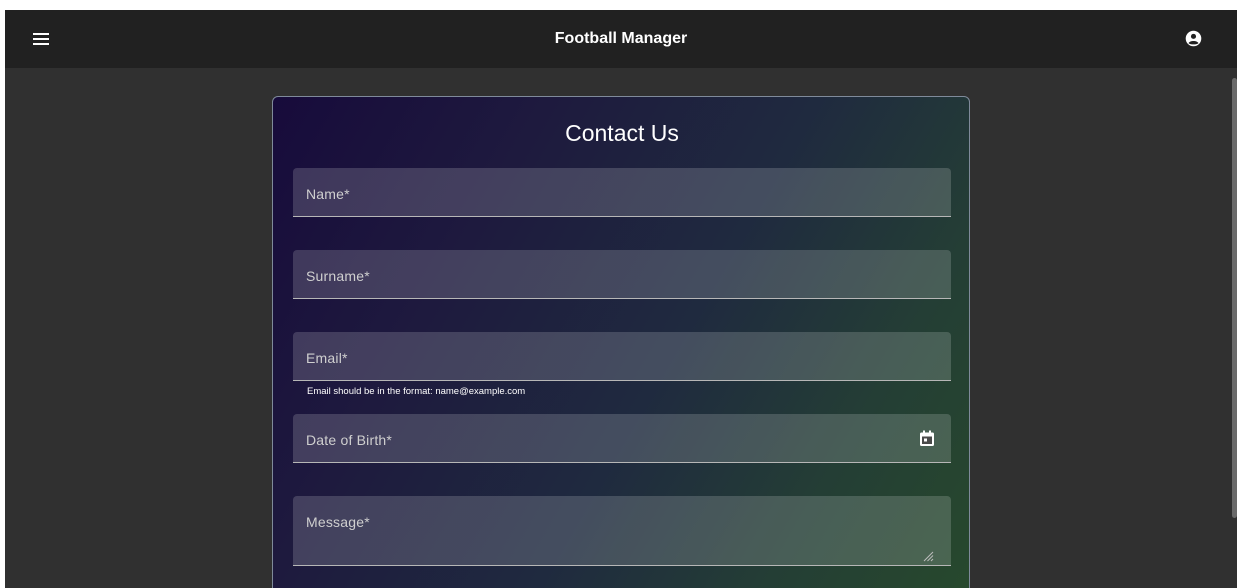 The image size is (1237, 588). I want to click on form-title: Contact Us, so click(622, 133).